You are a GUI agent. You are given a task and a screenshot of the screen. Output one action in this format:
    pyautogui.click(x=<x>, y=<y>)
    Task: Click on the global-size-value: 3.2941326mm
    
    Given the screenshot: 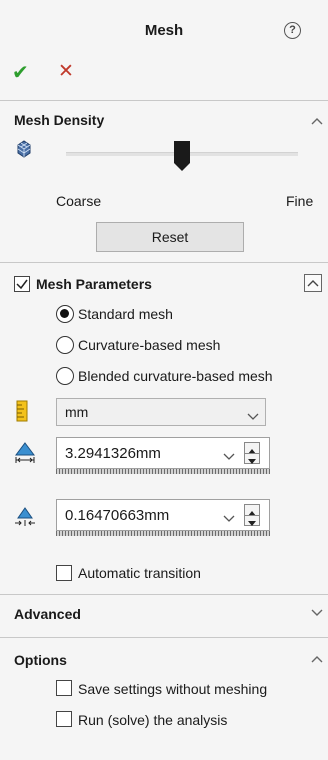 What is the action you would take?
    pyautogui.click(x=113, y=453)
    